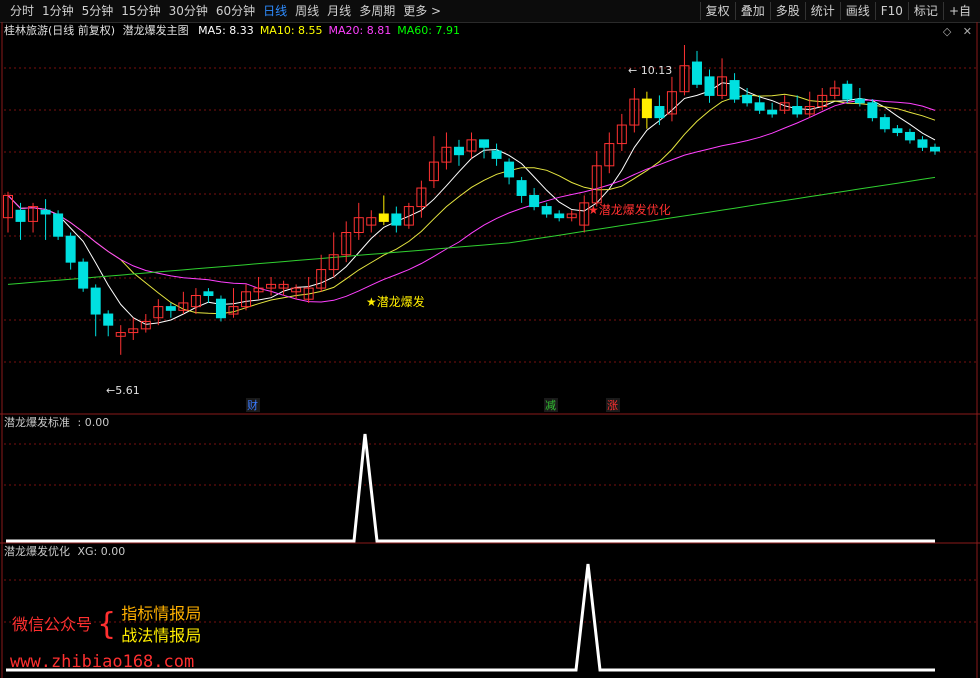 The width and height of the screenshot is (980, 678). What do you see at coordinates (22, 11) in the screenshot?
I see `period-tab-0: 分时` at bounding box center [22, 11].